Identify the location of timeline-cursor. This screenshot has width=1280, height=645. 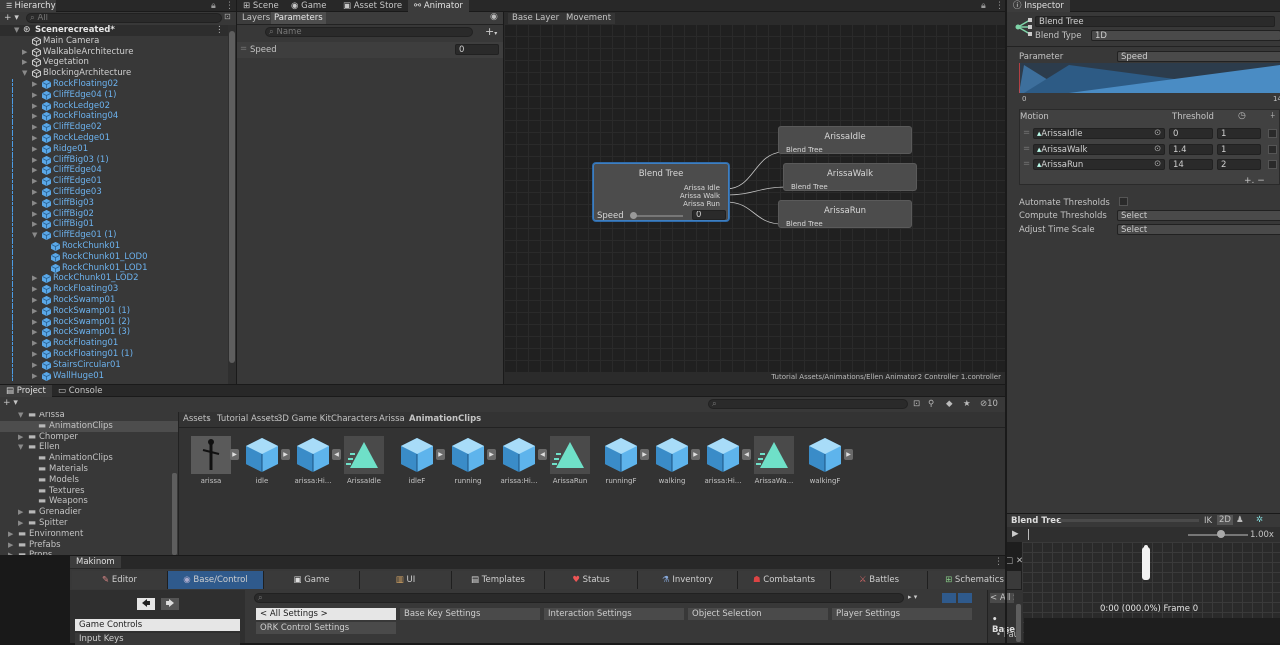
(1028, 534).